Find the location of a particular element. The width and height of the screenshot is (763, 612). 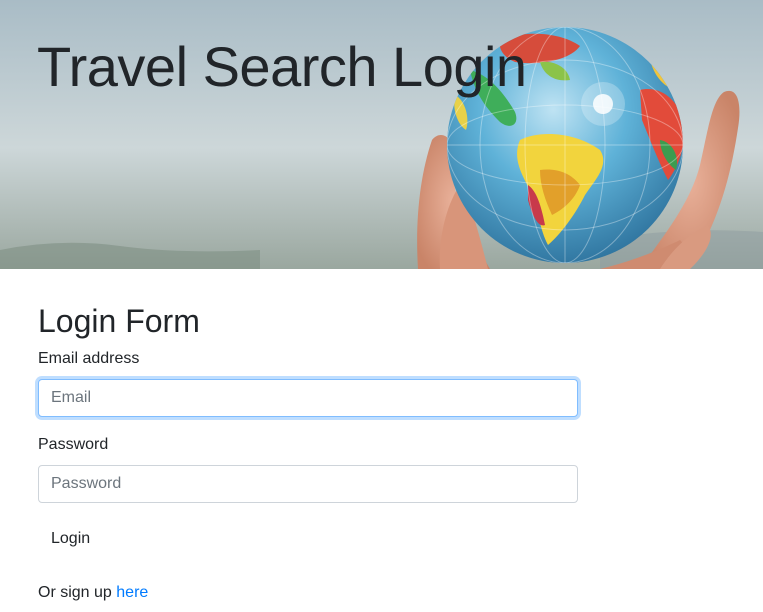

email-field is located at coordinates (308, 398).